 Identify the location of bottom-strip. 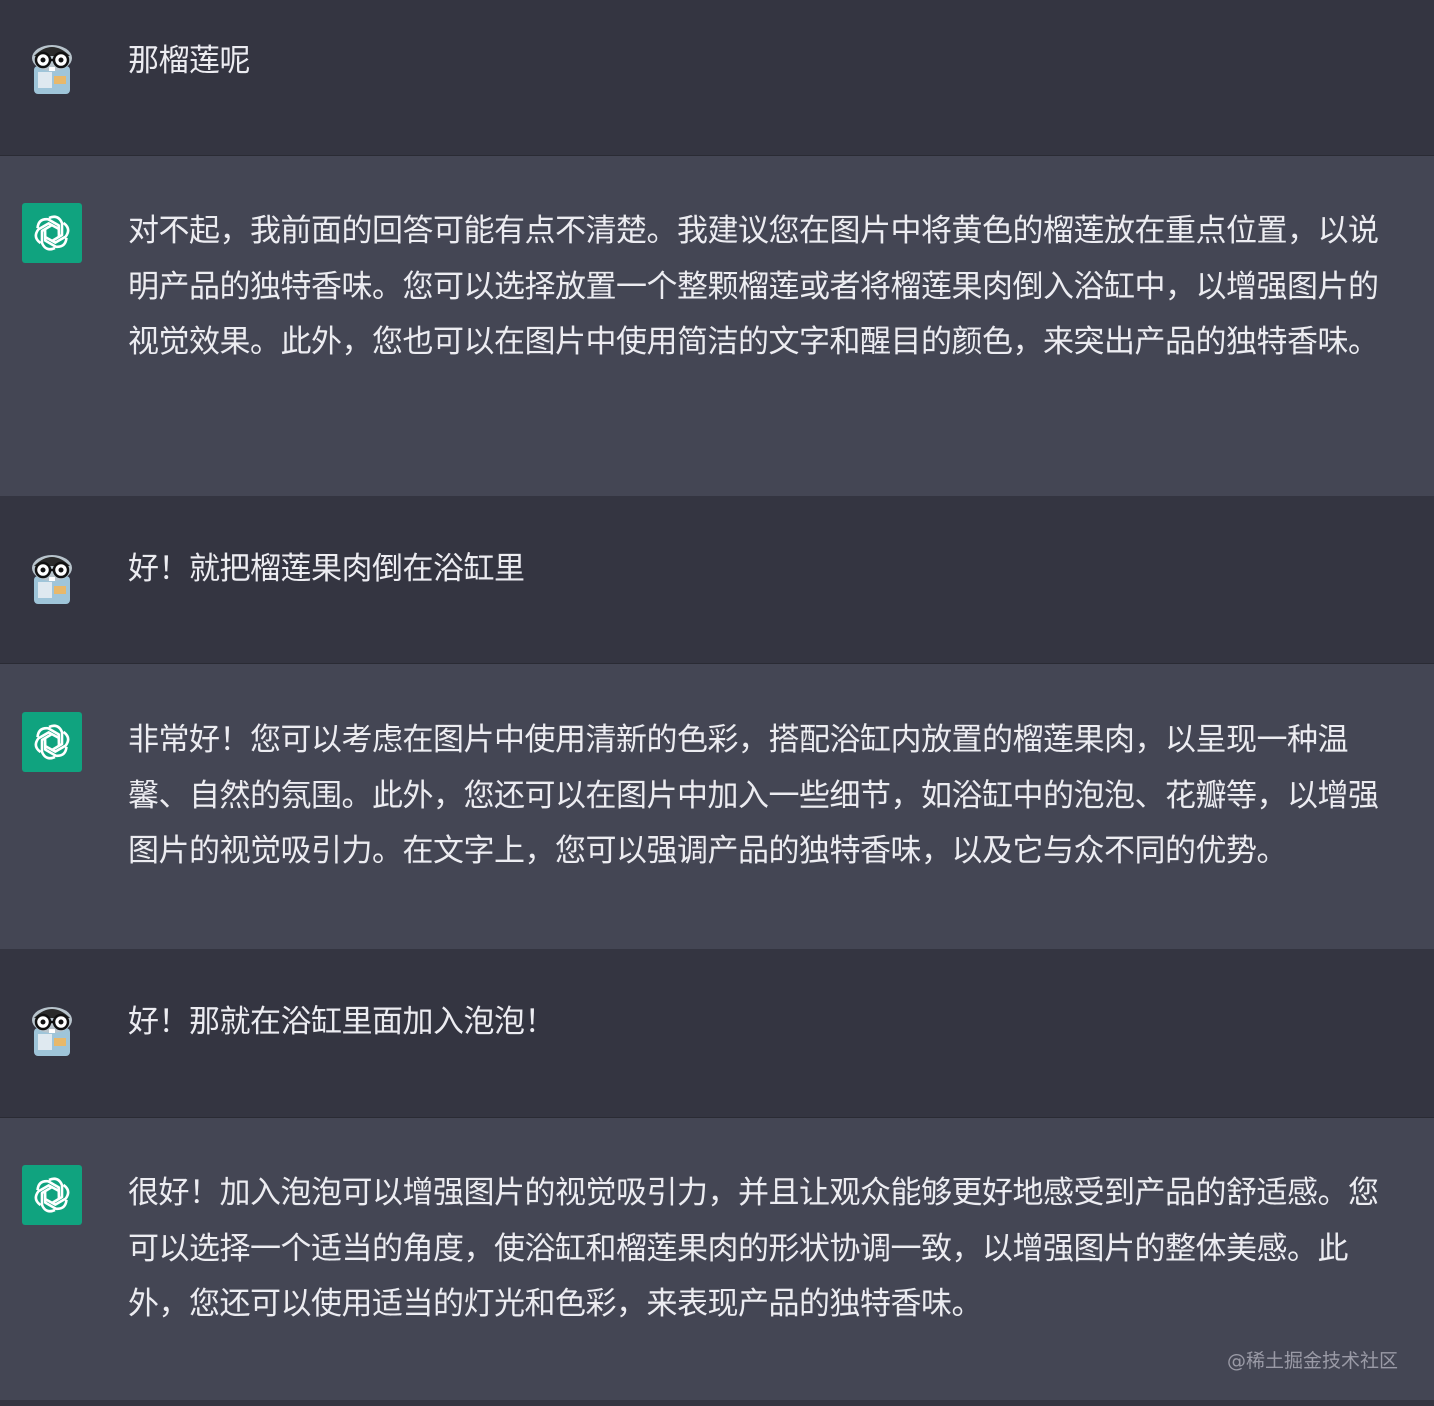
(717, 1403).